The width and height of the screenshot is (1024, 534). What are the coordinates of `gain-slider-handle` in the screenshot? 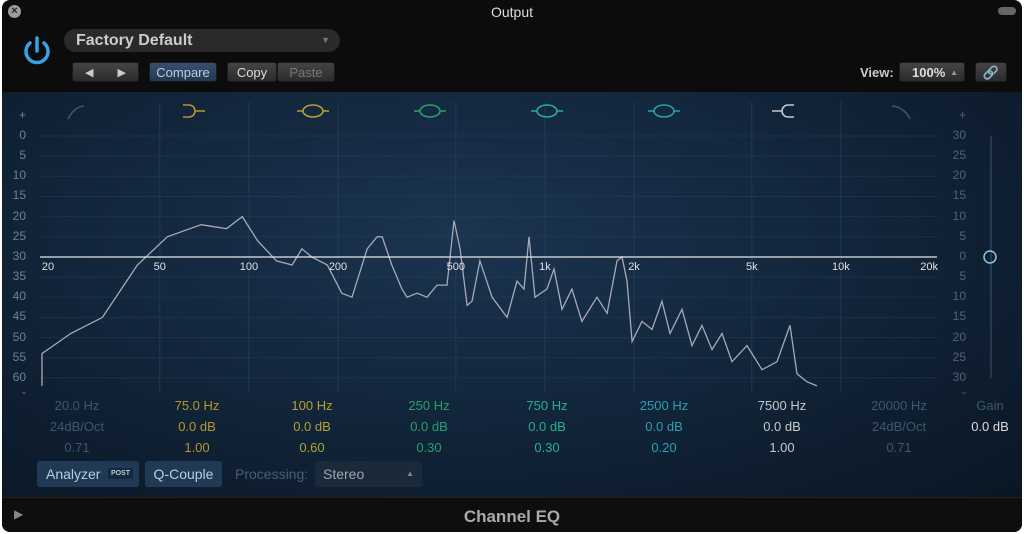 It's located at (990, 257).